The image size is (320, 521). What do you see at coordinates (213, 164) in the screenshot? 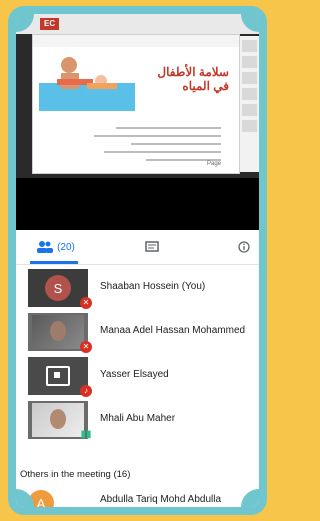
I see `slide-footer: Page` at bounding box center [213, 164].